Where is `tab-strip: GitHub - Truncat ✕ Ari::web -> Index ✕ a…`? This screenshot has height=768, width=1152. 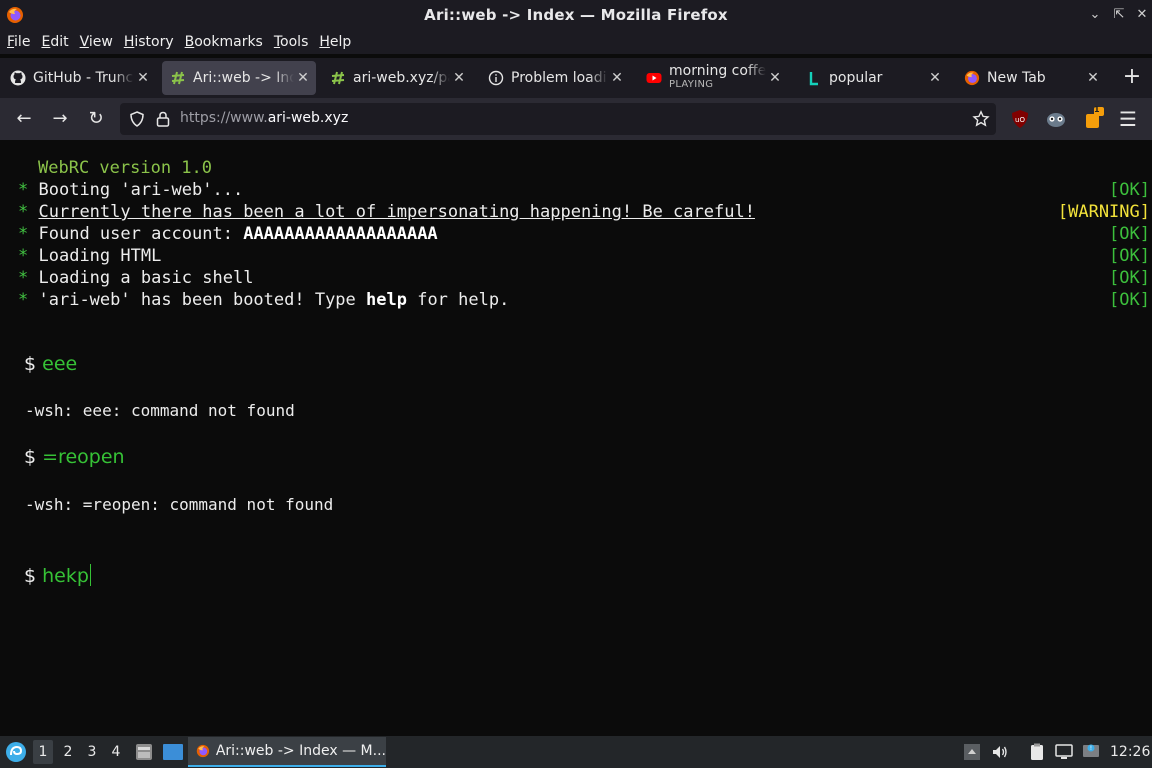 tab-strip: GitHub - Truncat ✕ Ari::web -> Index ✕ a… is located at coordinates (576, 78).